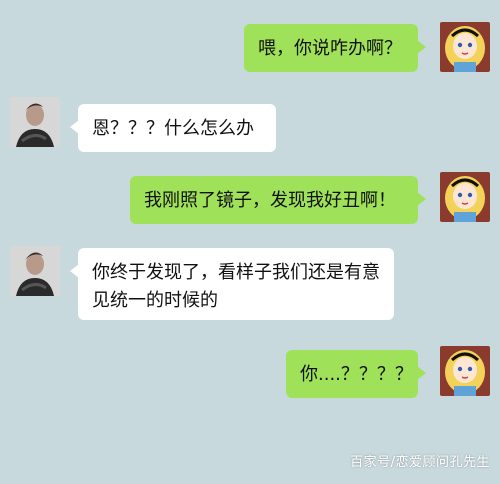 Image resolution: width=500 pixels, height=484 pixels. Describe the element at coordinates (330, 48) in the screenshot. I see `message-text: 喂，你说咋办啊？` at that location.